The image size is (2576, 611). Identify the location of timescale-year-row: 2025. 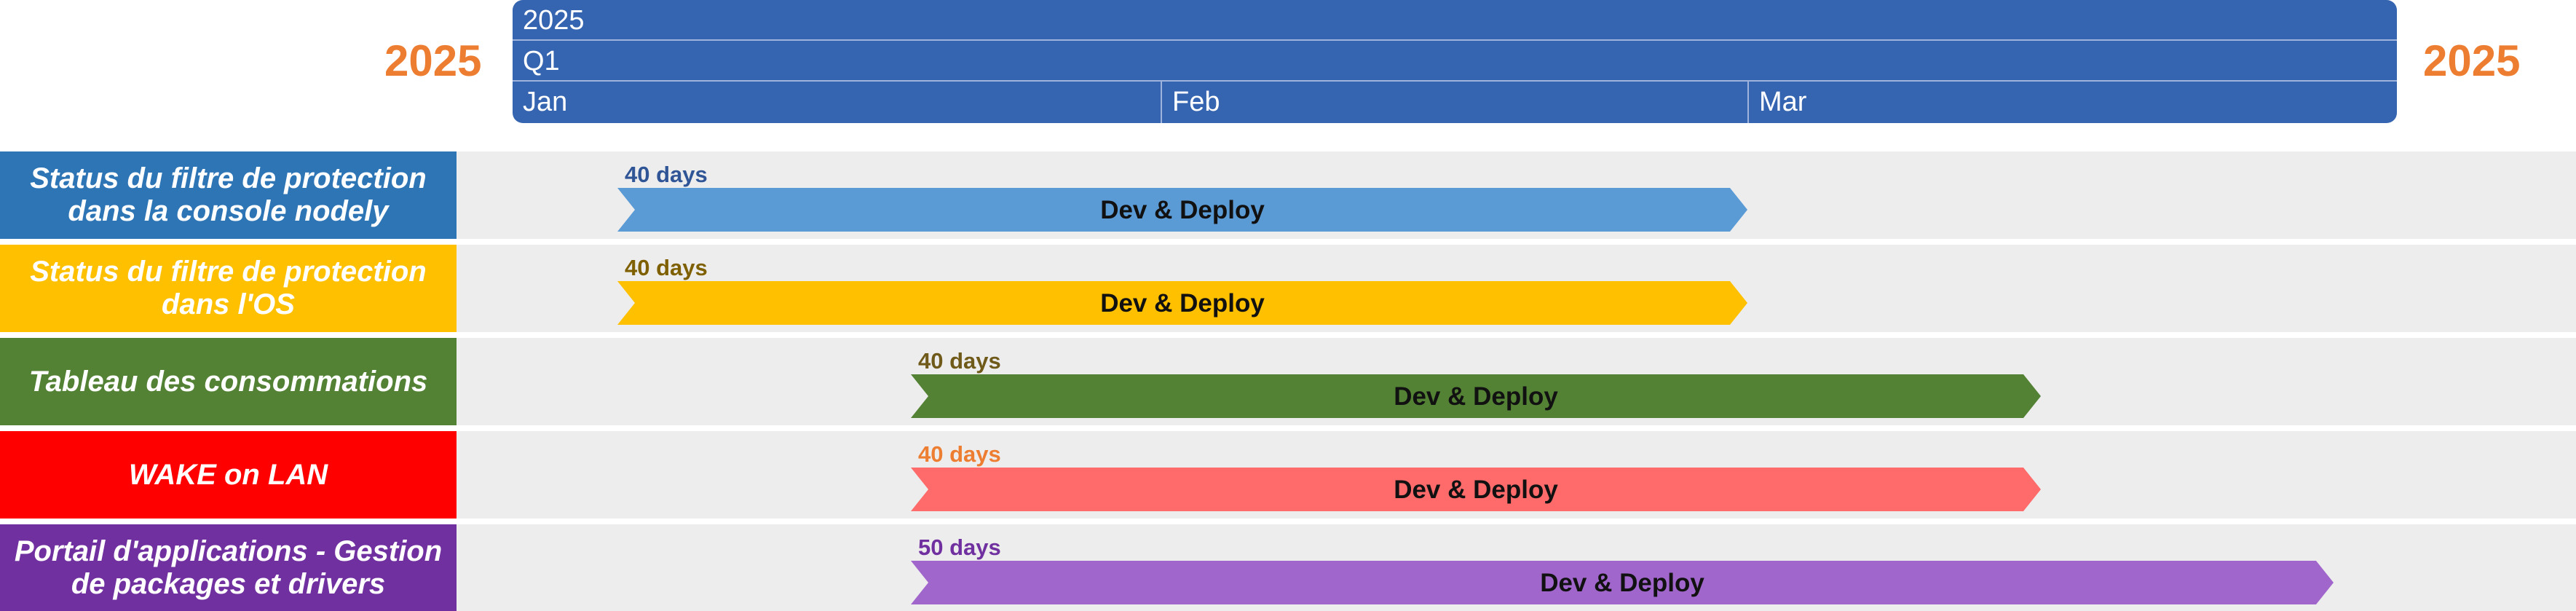
(1455, 20).